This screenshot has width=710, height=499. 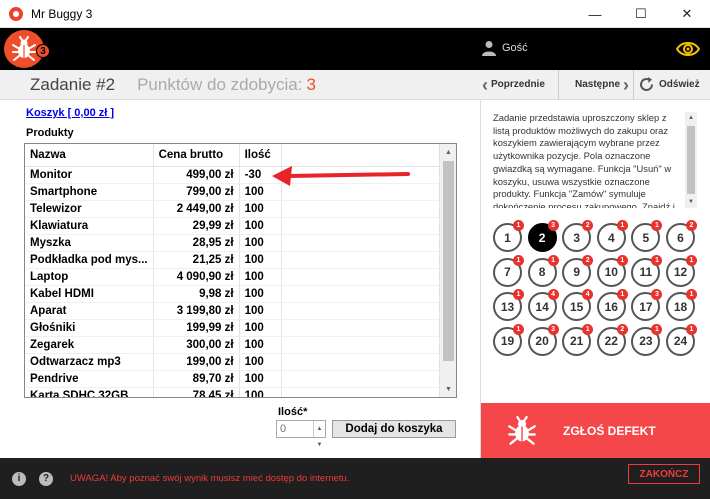 I want to click on bug-slot-5: 51, so click(x=647, y=236).